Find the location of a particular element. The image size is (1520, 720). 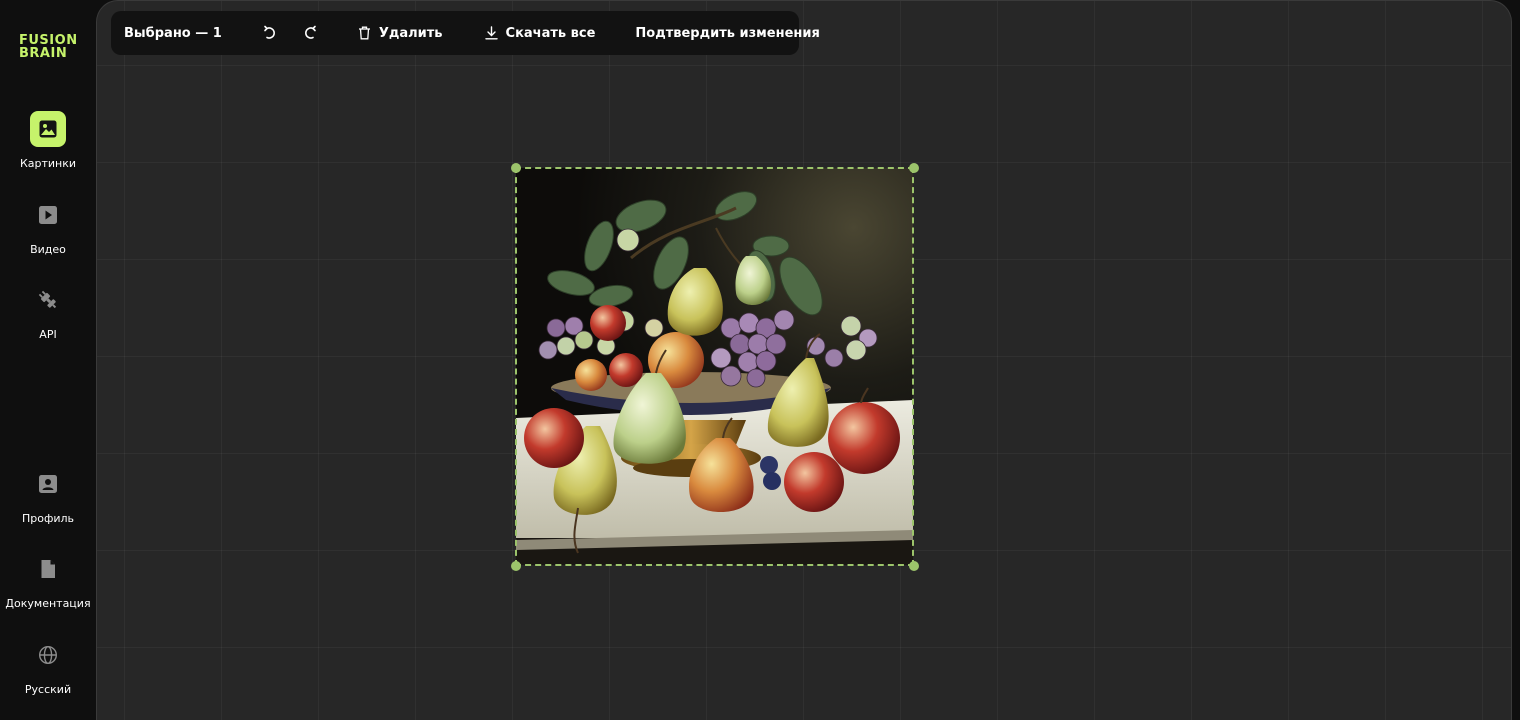

delete-button: Удалить is located at coordinates (400, 33).